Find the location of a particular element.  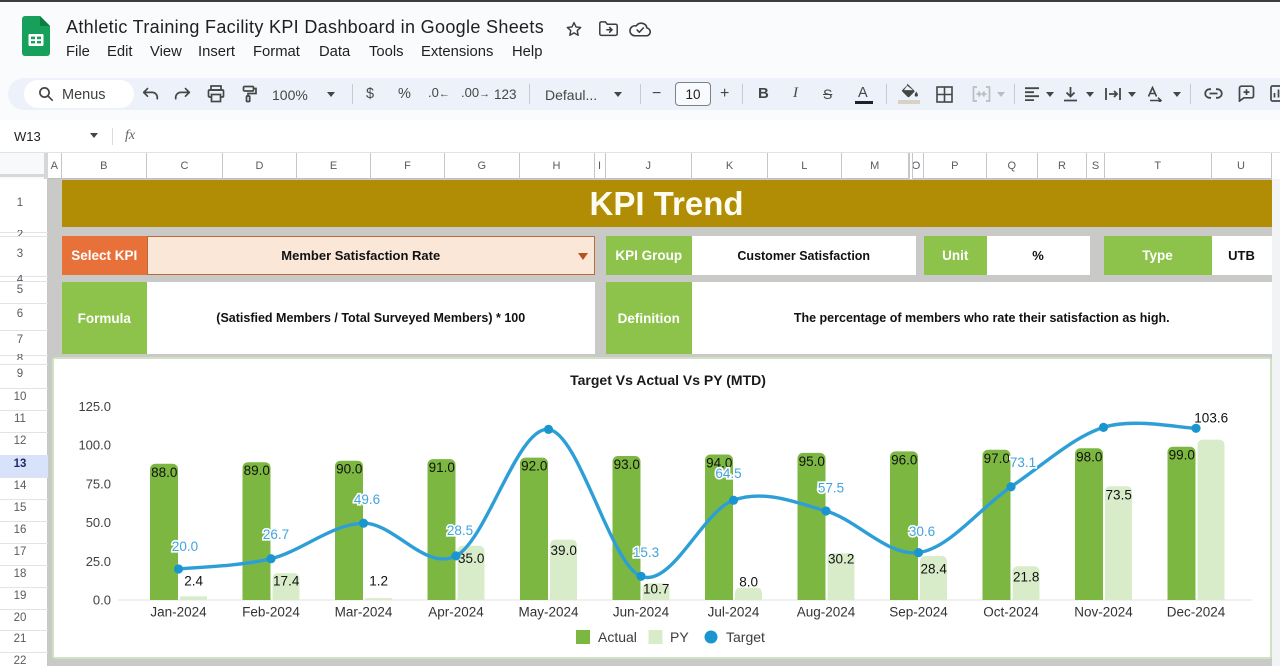

svg-text: 75.0 is located at coordinates (98, 483).